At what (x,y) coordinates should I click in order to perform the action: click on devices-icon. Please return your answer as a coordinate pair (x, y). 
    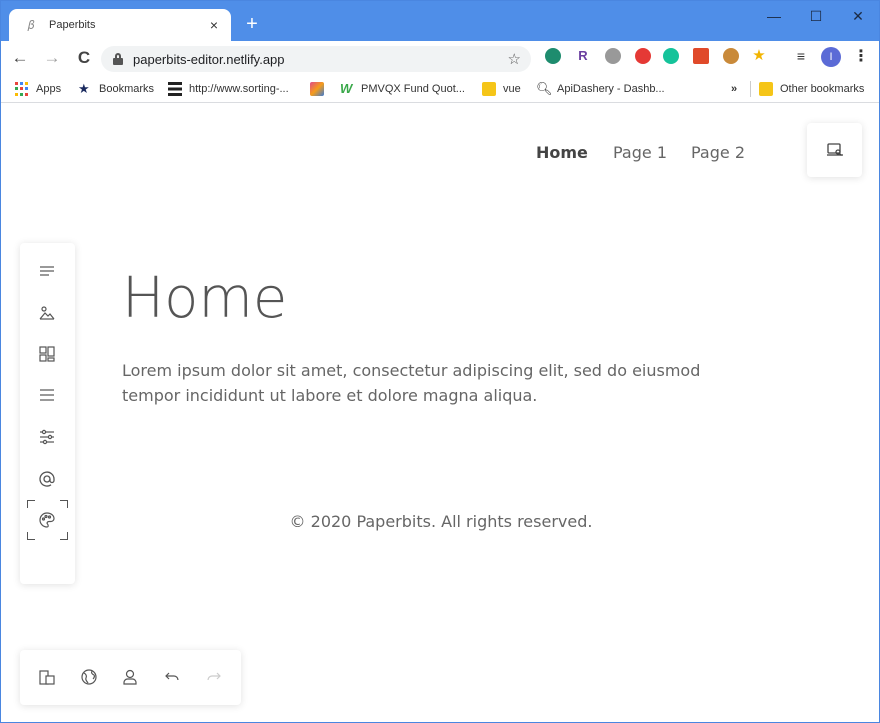
    Looking at the image, I should click on (47, 677).